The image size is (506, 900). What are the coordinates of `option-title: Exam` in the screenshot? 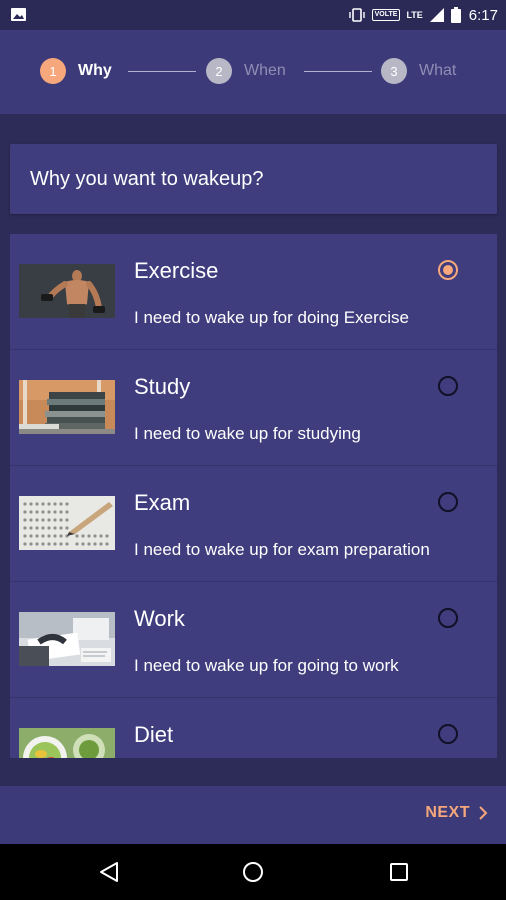 It's located at (162, 502).